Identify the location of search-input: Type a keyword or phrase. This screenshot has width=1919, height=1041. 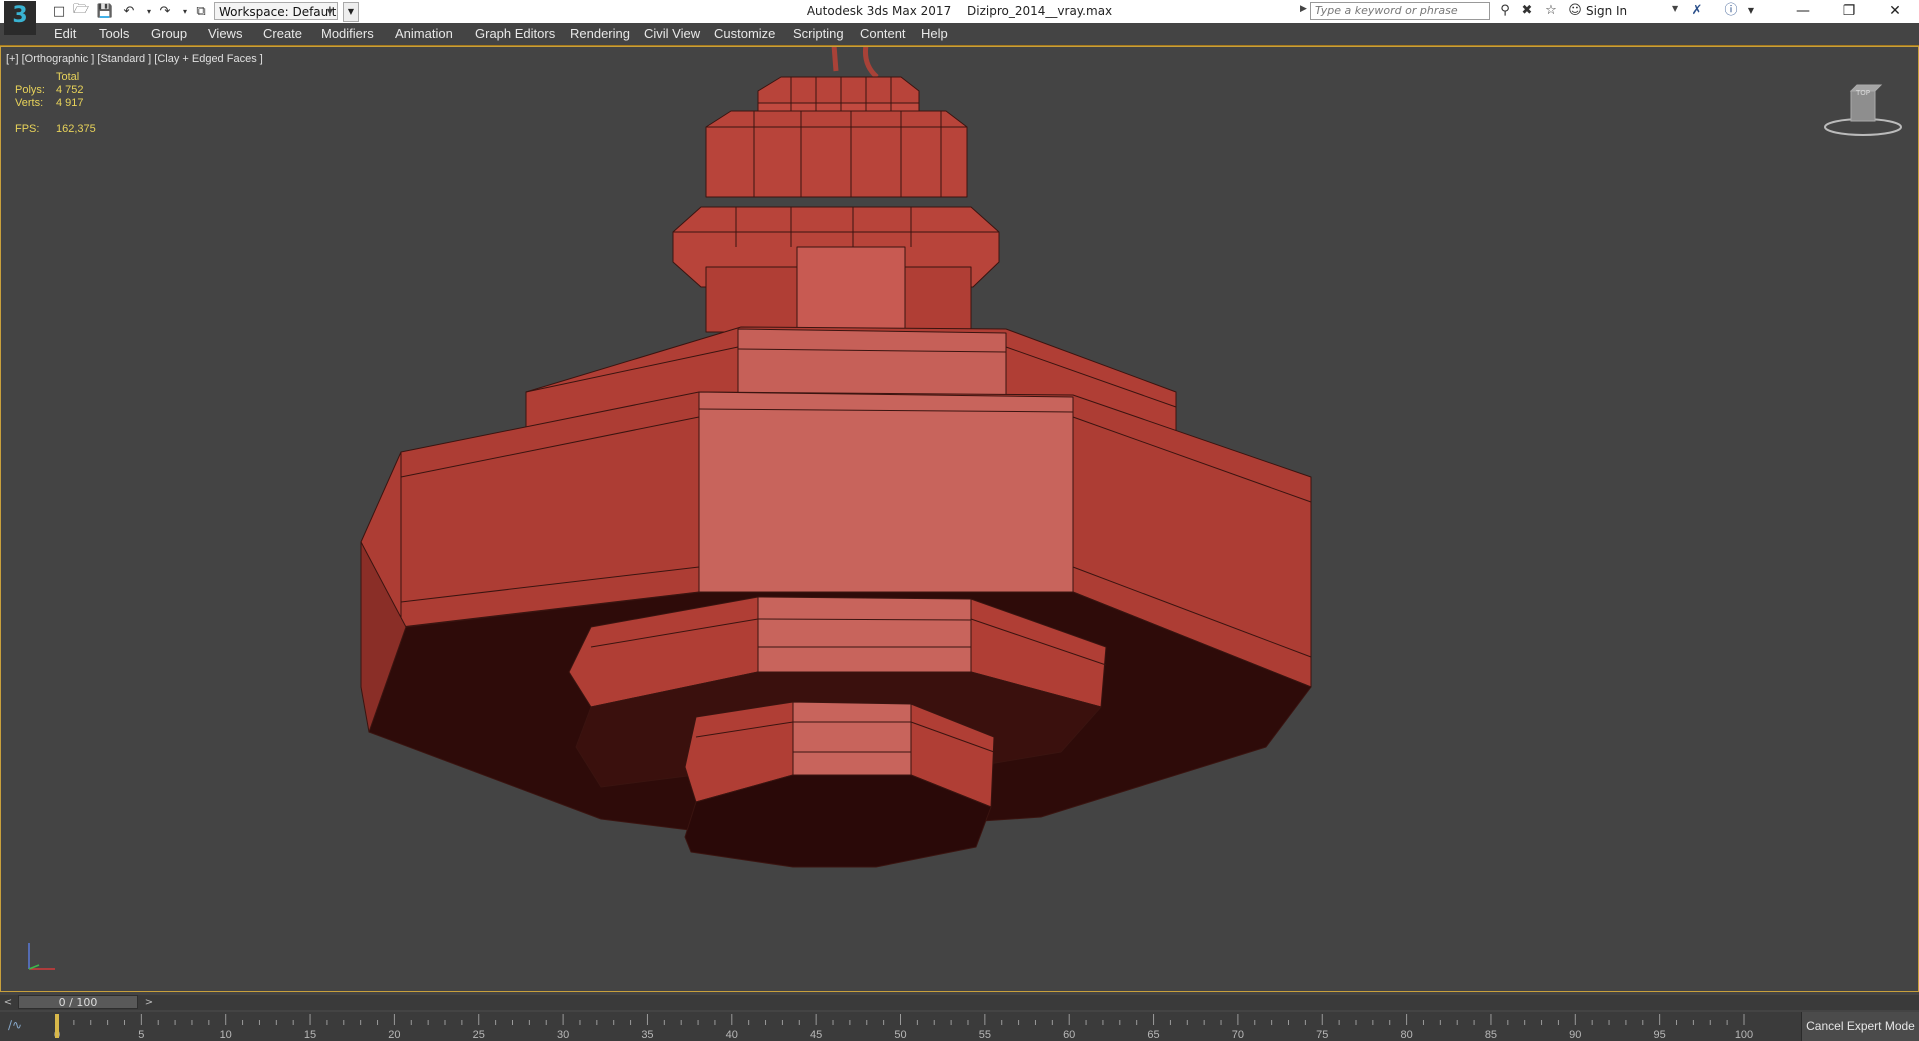
(1400, 11).